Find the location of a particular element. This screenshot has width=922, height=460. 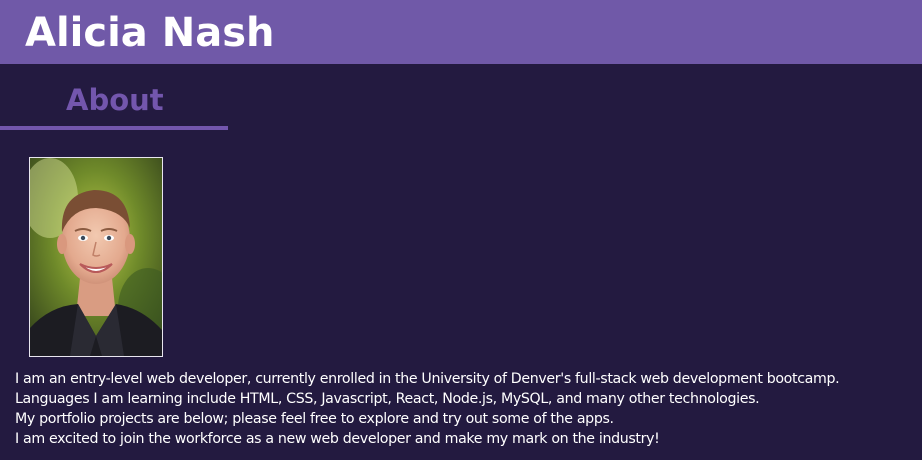

about-heading-underline is located at coordinates (114, 128).